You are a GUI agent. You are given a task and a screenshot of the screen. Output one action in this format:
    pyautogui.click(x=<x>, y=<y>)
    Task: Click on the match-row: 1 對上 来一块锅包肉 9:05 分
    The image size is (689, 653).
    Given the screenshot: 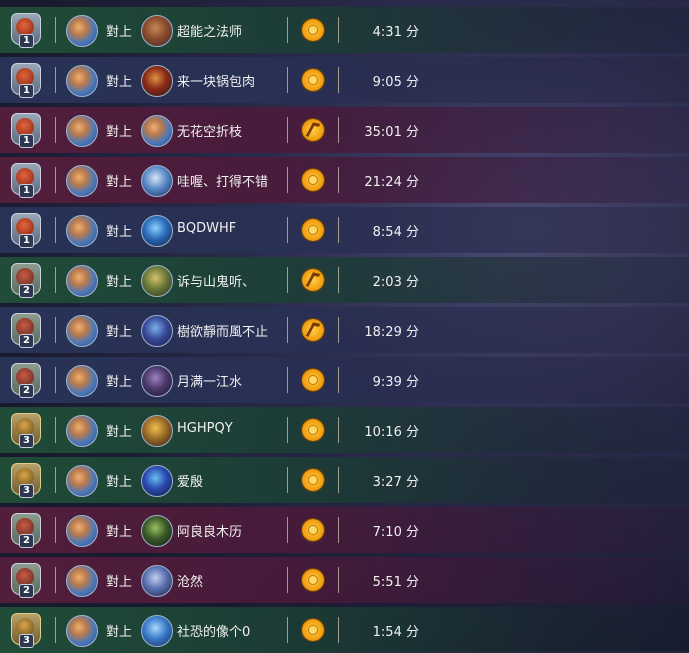 What is the action you would take?
    pyautogui.click(x=344, y=80)
    